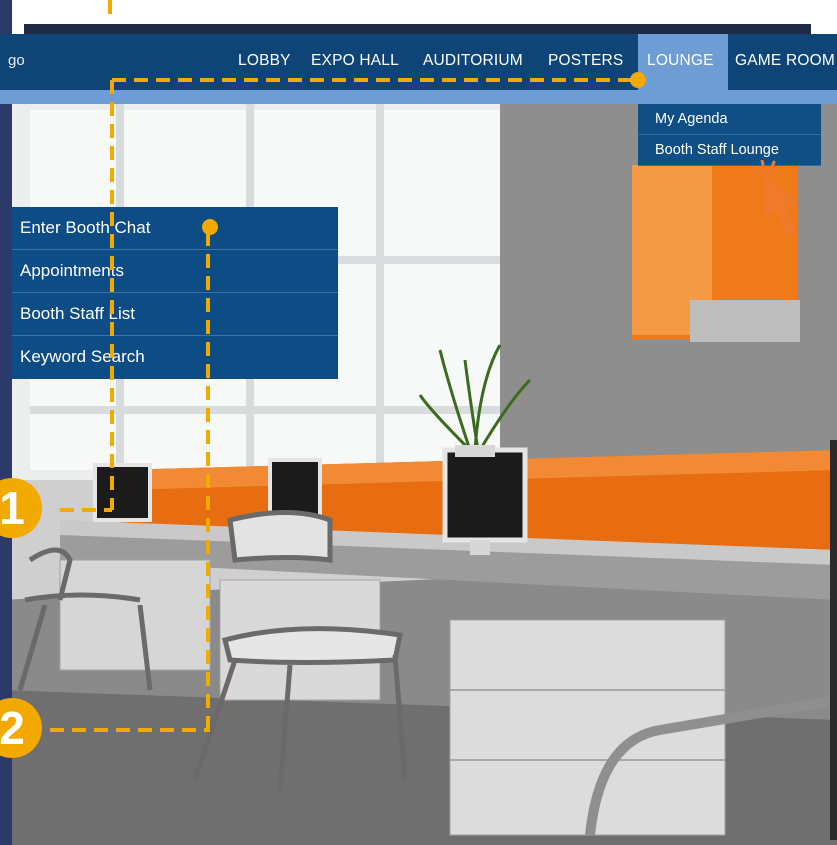 This screenshot has width=837, height=845. What do you see at coordinates (86, 510) in the screenshot?
I see `annotation-line-1-connector` at bounding box center [86, 510].